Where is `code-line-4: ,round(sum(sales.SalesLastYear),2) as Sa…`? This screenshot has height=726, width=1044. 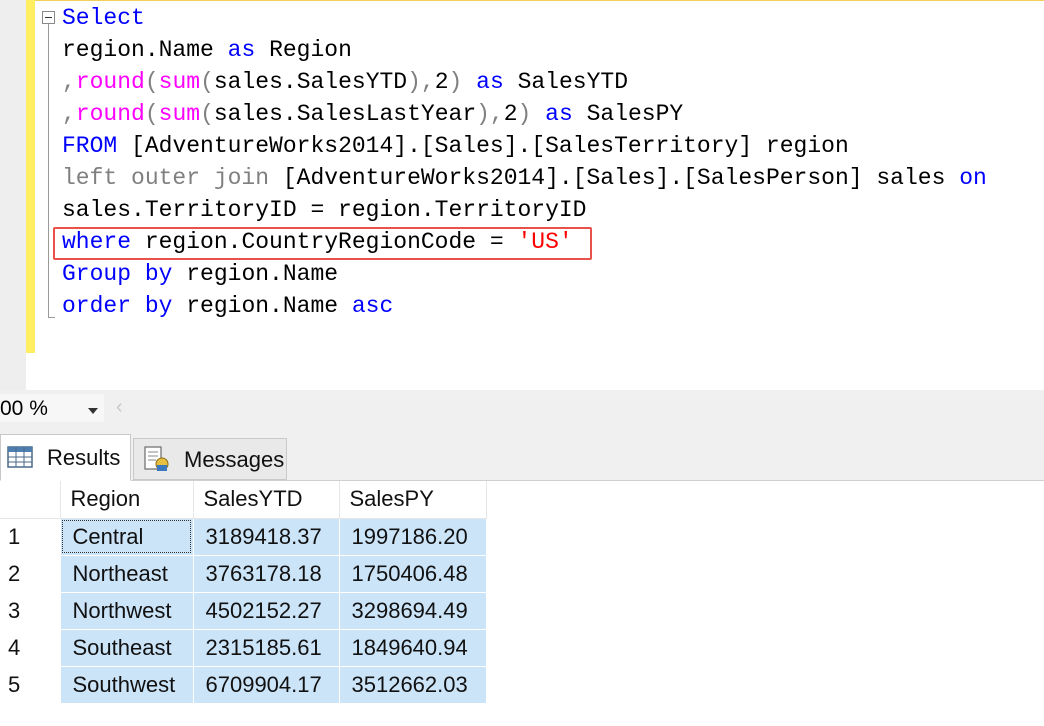 code-line-4: ,round(sum(sales.SalesLastYear),2) as Sa… is located at coordinates (373, 114).